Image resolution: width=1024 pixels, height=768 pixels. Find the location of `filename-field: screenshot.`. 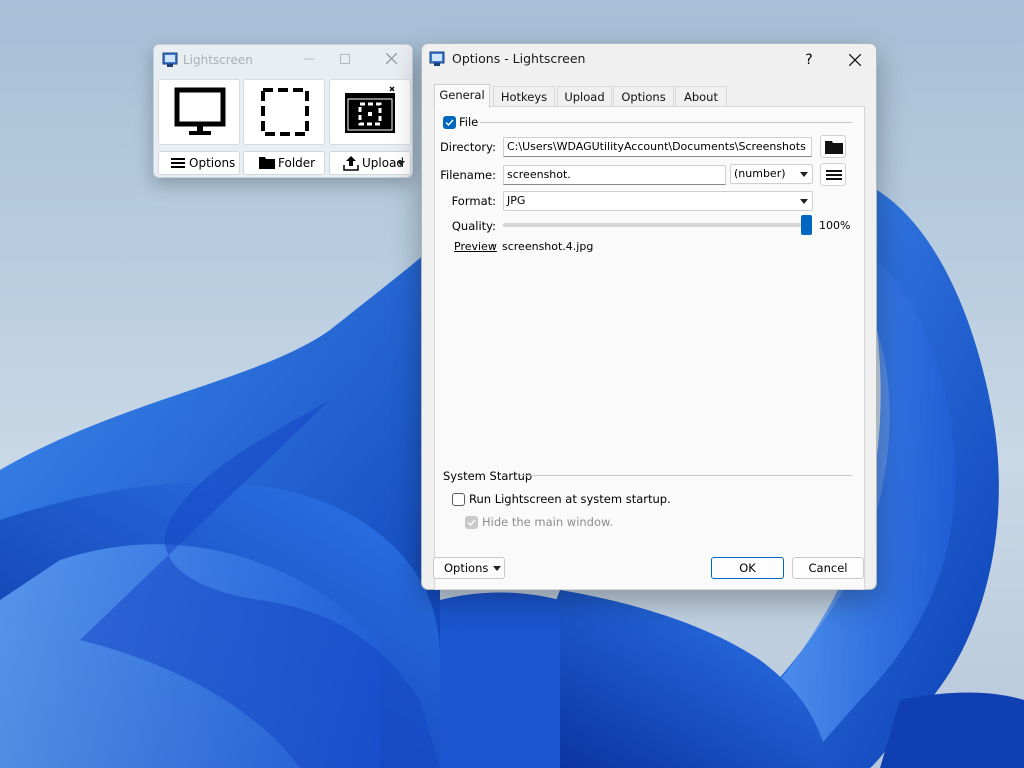

filename-field: screenshot. is located at coordinates (614, 175).